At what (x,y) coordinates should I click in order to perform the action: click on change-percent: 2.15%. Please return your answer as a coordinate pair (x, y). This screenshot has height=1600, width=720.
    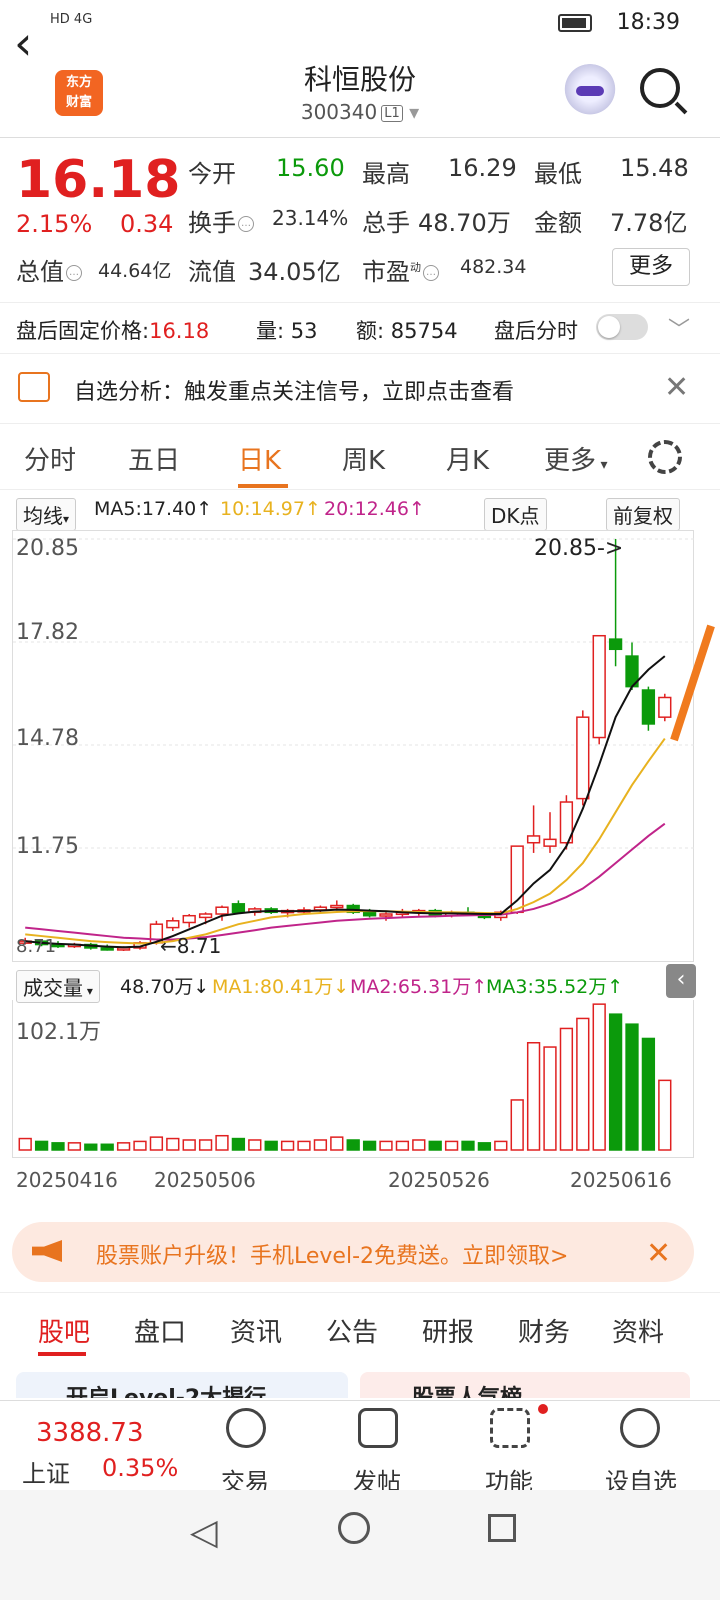
    Looking at the image, I should click on (54, 224).